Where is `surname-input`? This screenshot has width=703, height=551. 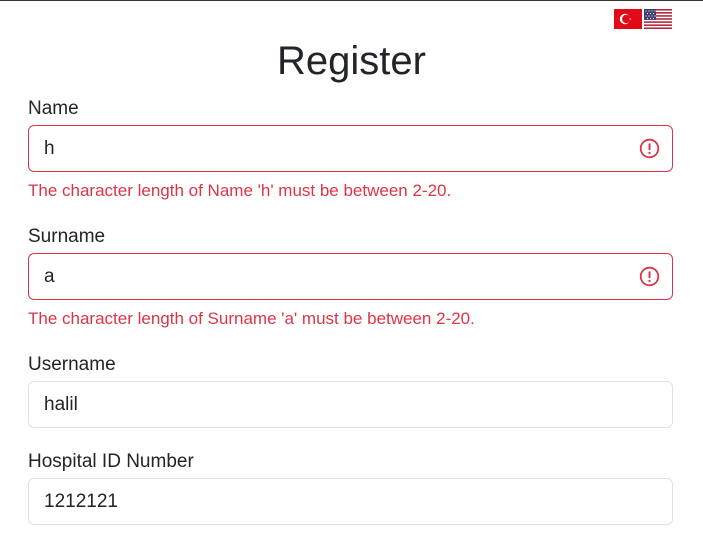
surname-input is located at coordinates (350, 276).